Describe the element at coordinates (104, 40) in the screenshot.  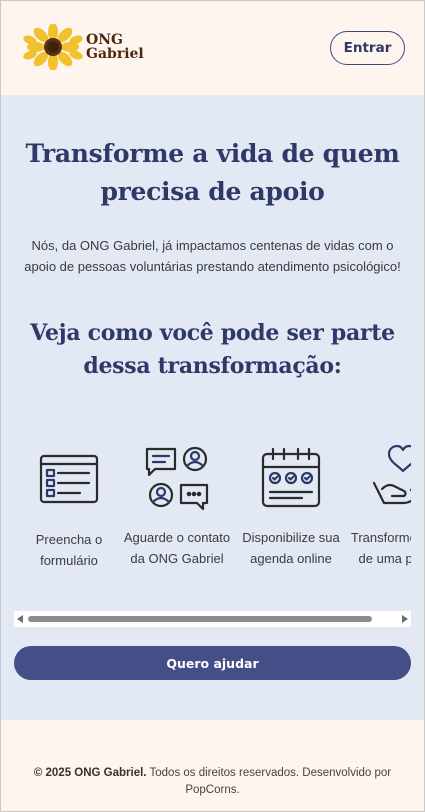
I see `logo-line-1: ONG` at that location.